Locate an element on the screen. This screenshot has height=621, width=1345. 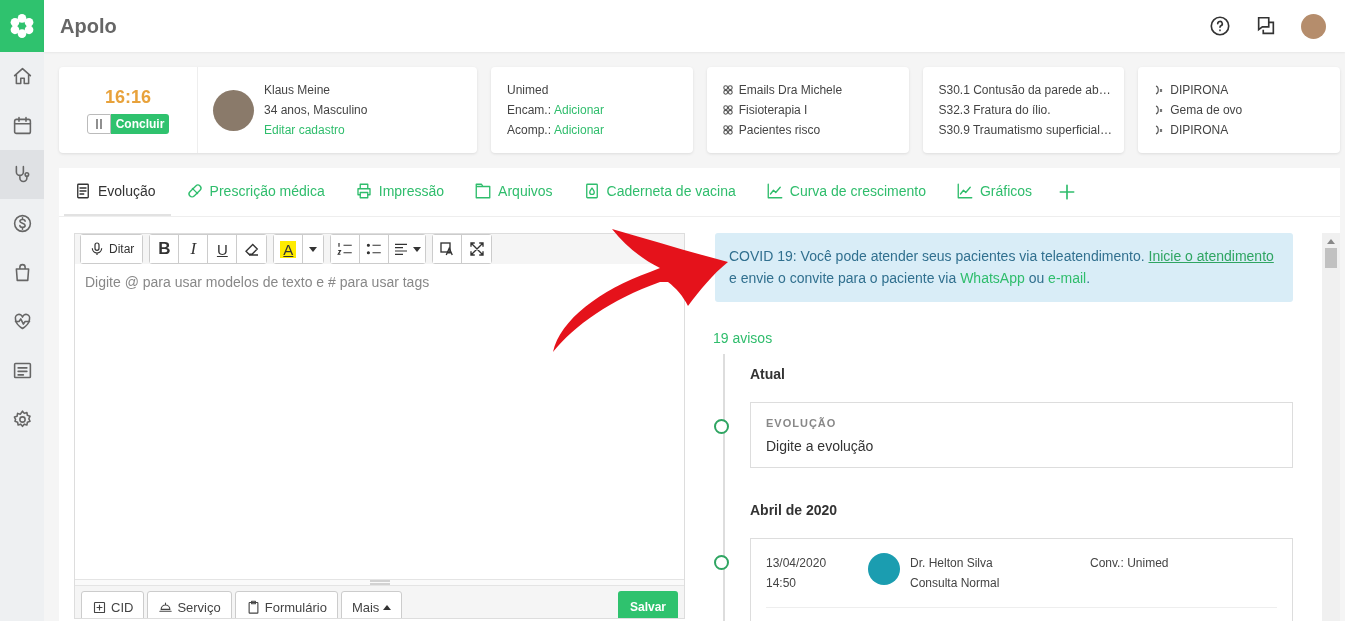
plus-square-icon is located at coordinates (99, 607).